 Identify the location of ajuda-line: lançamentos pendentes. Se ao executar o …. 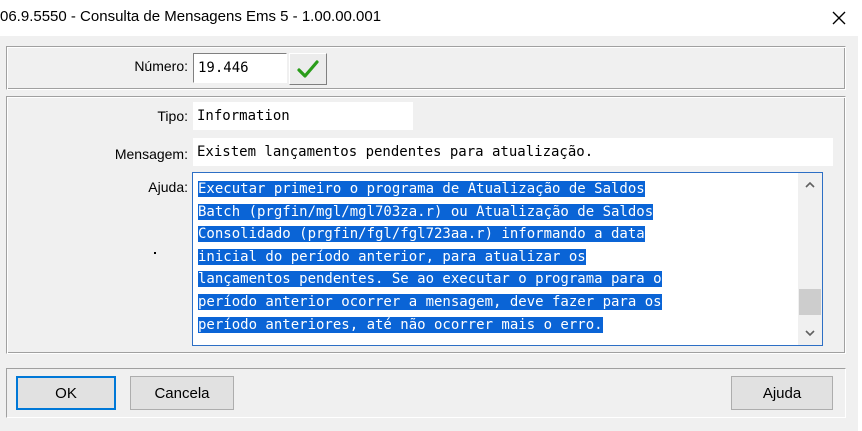
(430, 279).